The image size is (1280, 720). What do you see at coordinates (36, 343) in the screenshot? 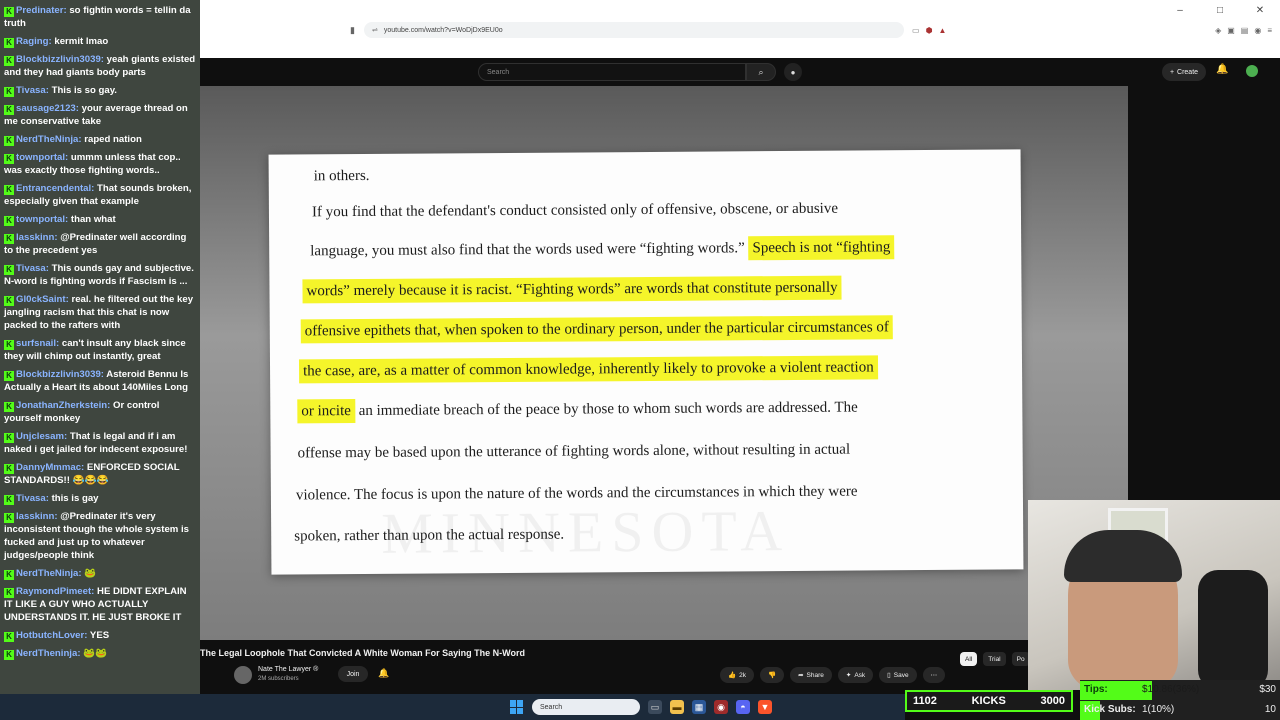
I see `chat-username: surfsnail` at bounding box center [36, 343].